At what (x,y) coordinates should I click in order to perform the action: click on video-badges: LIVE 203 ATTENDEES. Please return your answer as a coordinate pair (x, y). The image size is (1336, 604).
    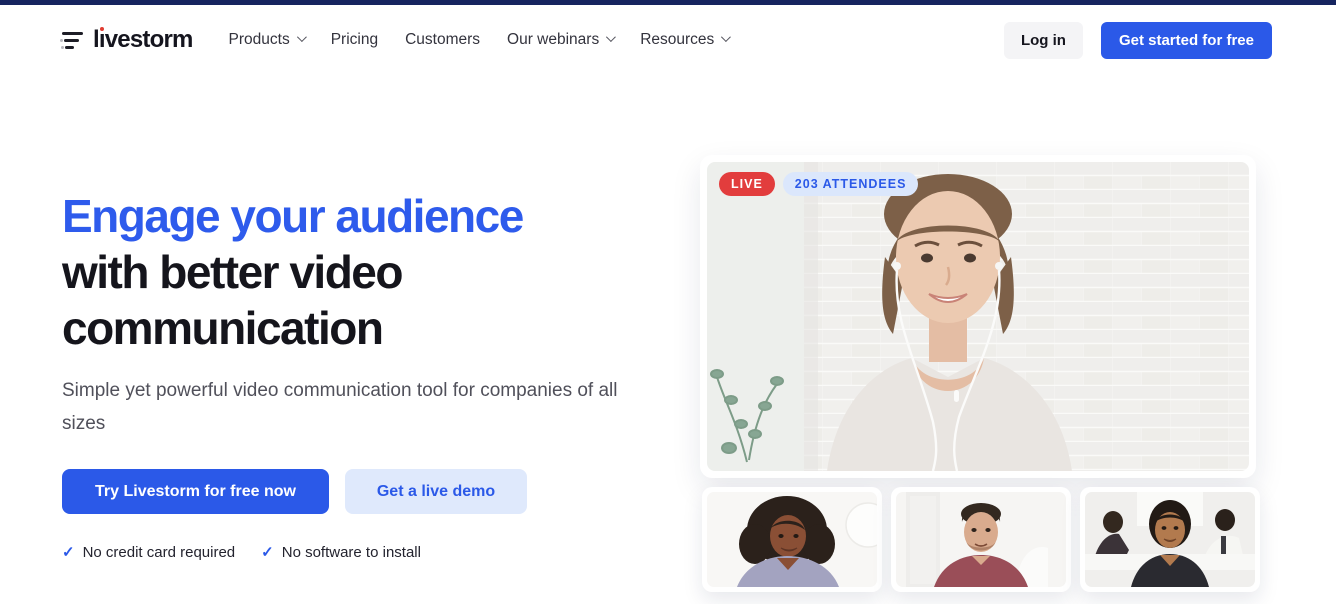
    Looking at the image, I should click on (819, 184).